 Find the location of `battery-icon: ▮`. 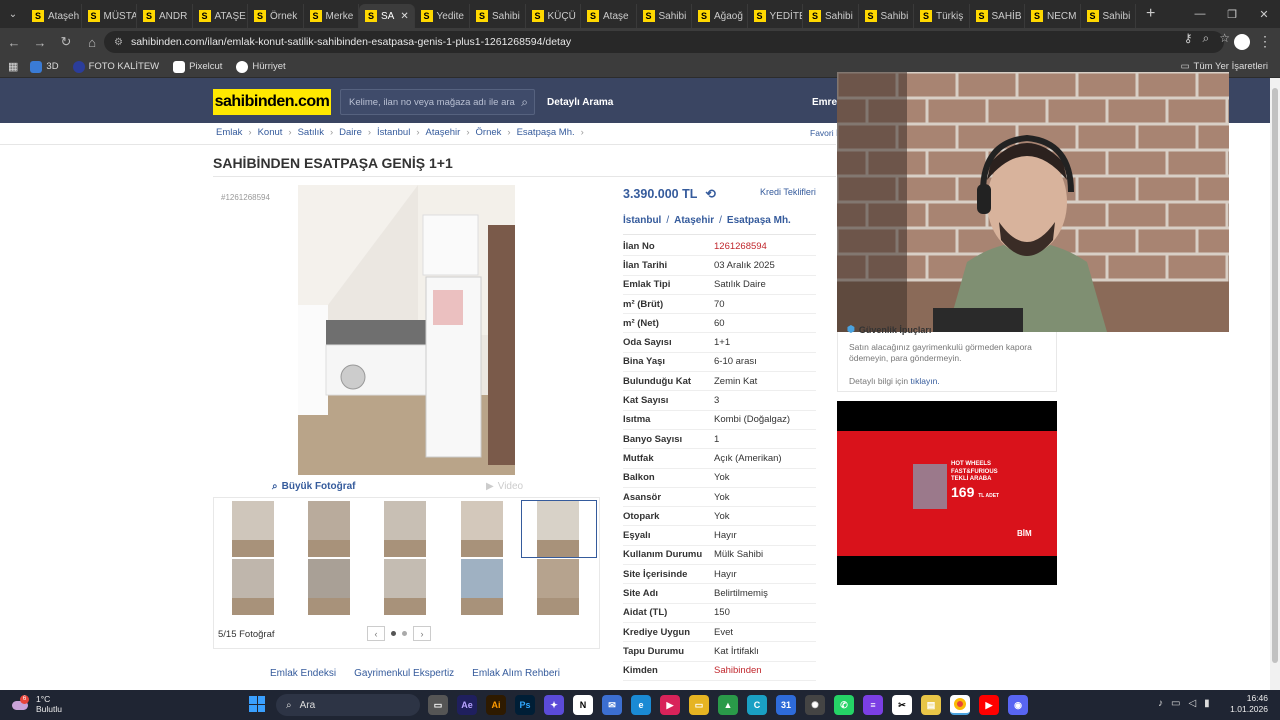

battery-icon: ▮ is located at coordinates (1207, 703).